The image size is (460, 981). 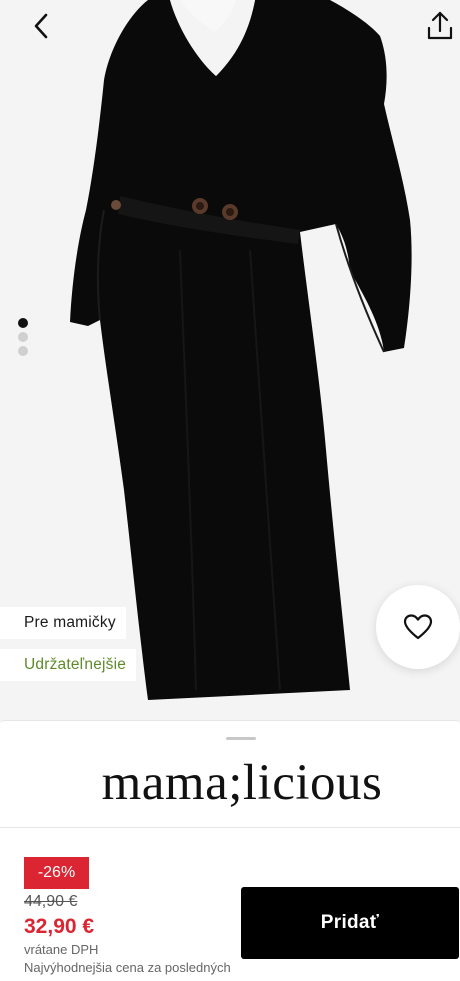 I want to click on sale-price: 32,90 €, so click(x=59, y=926).